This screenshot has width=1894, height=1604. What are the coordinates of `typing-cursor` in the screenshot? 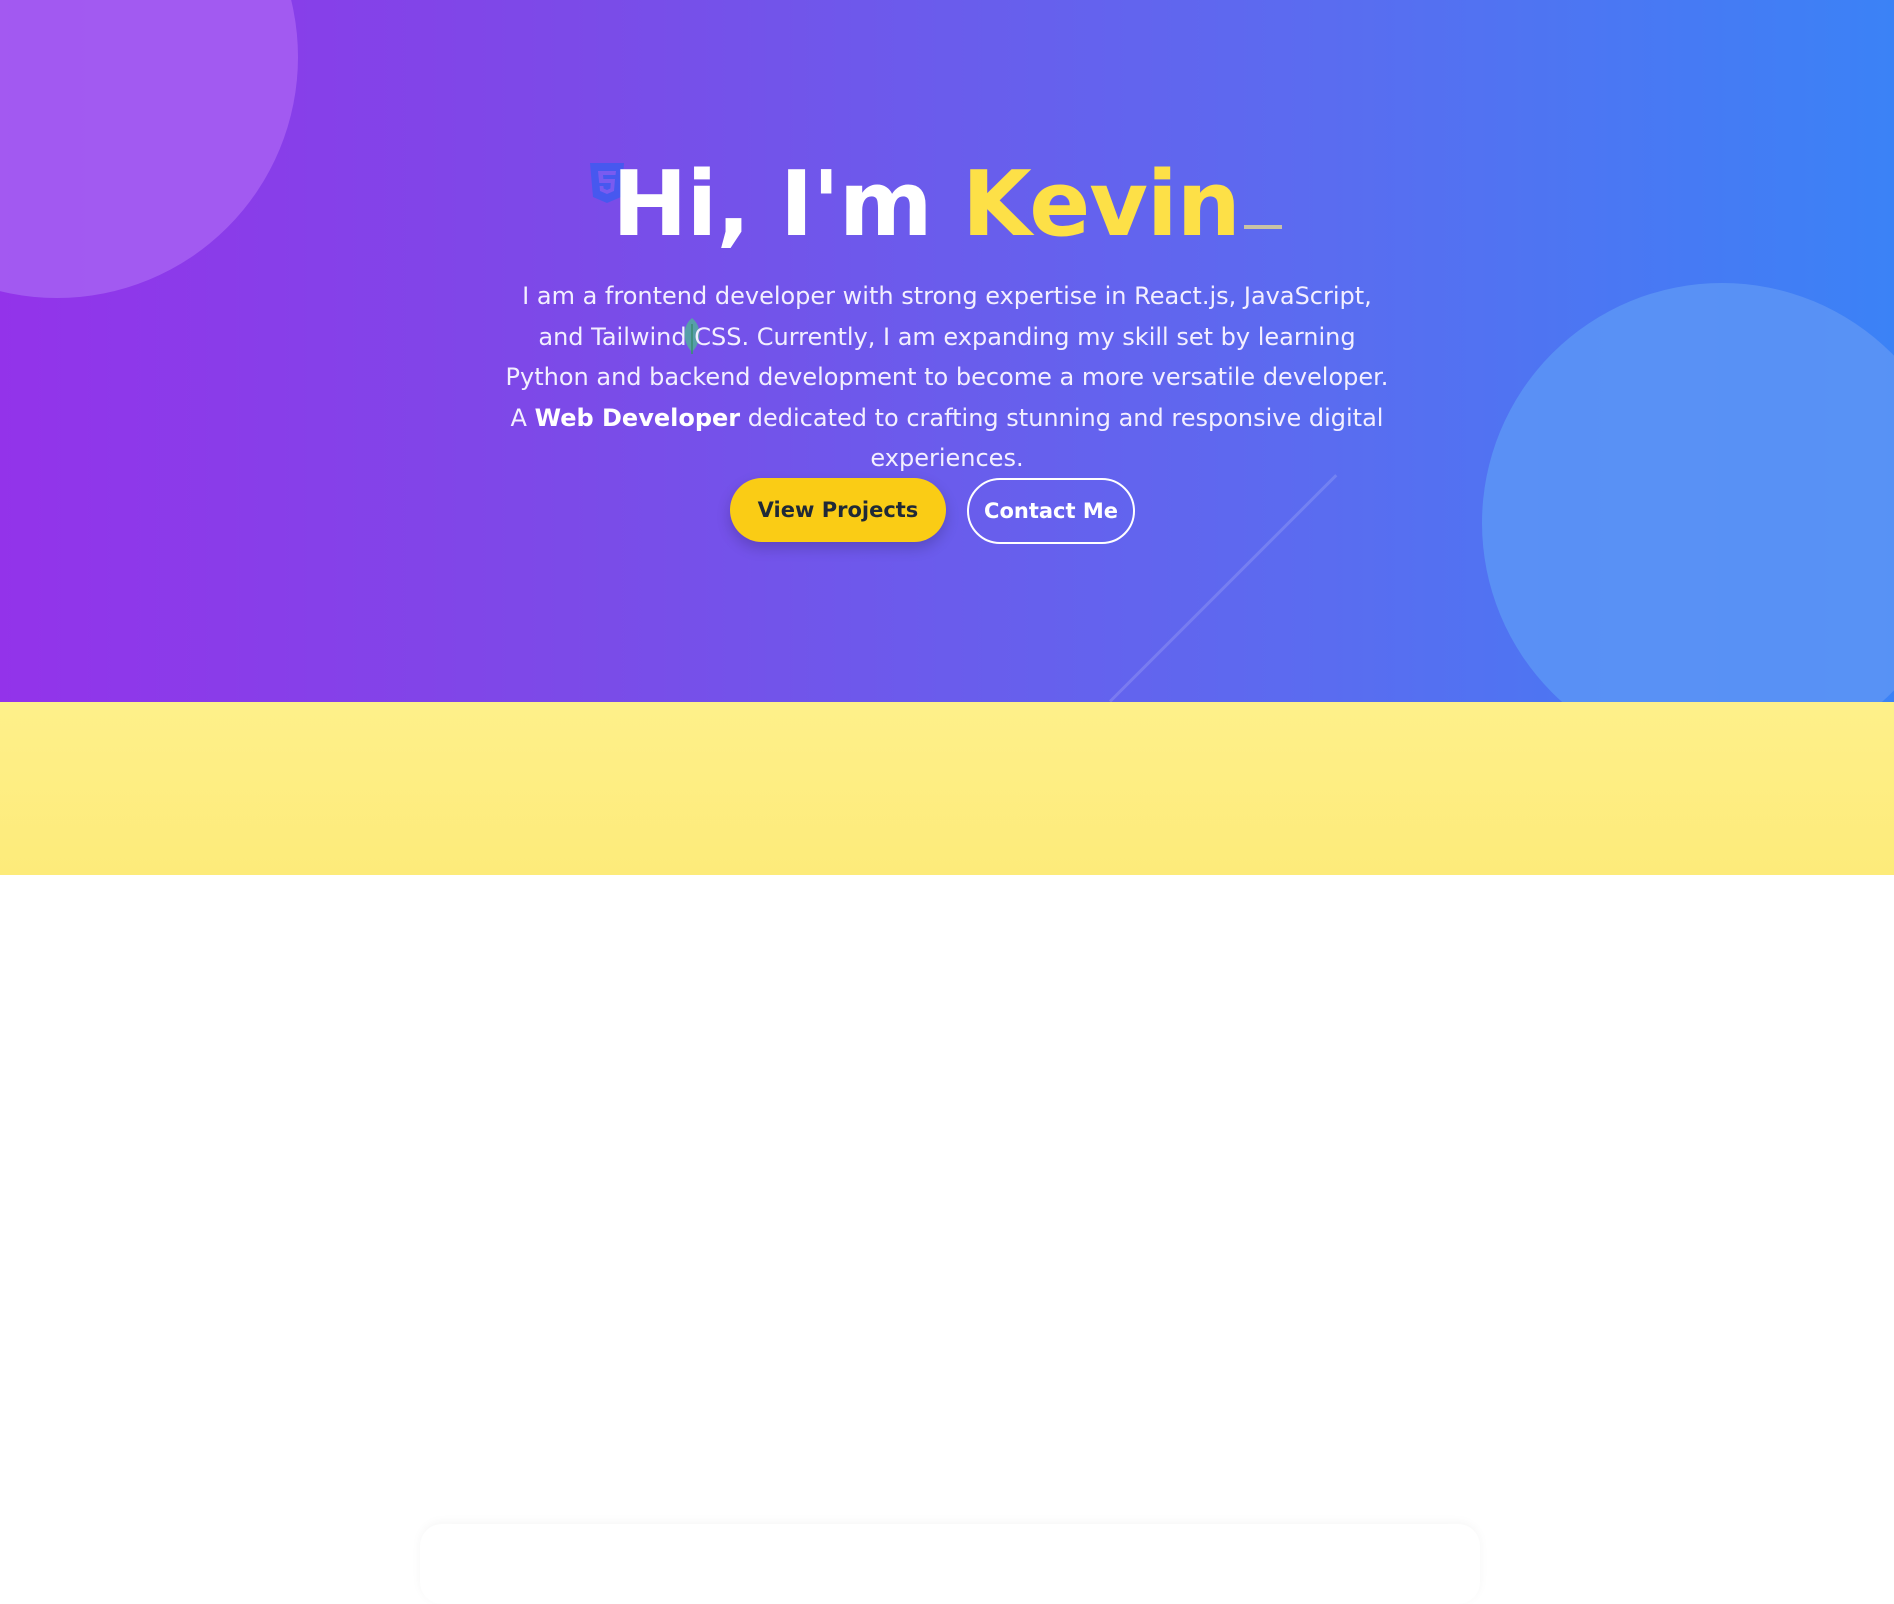 It's located at (1262, 227).